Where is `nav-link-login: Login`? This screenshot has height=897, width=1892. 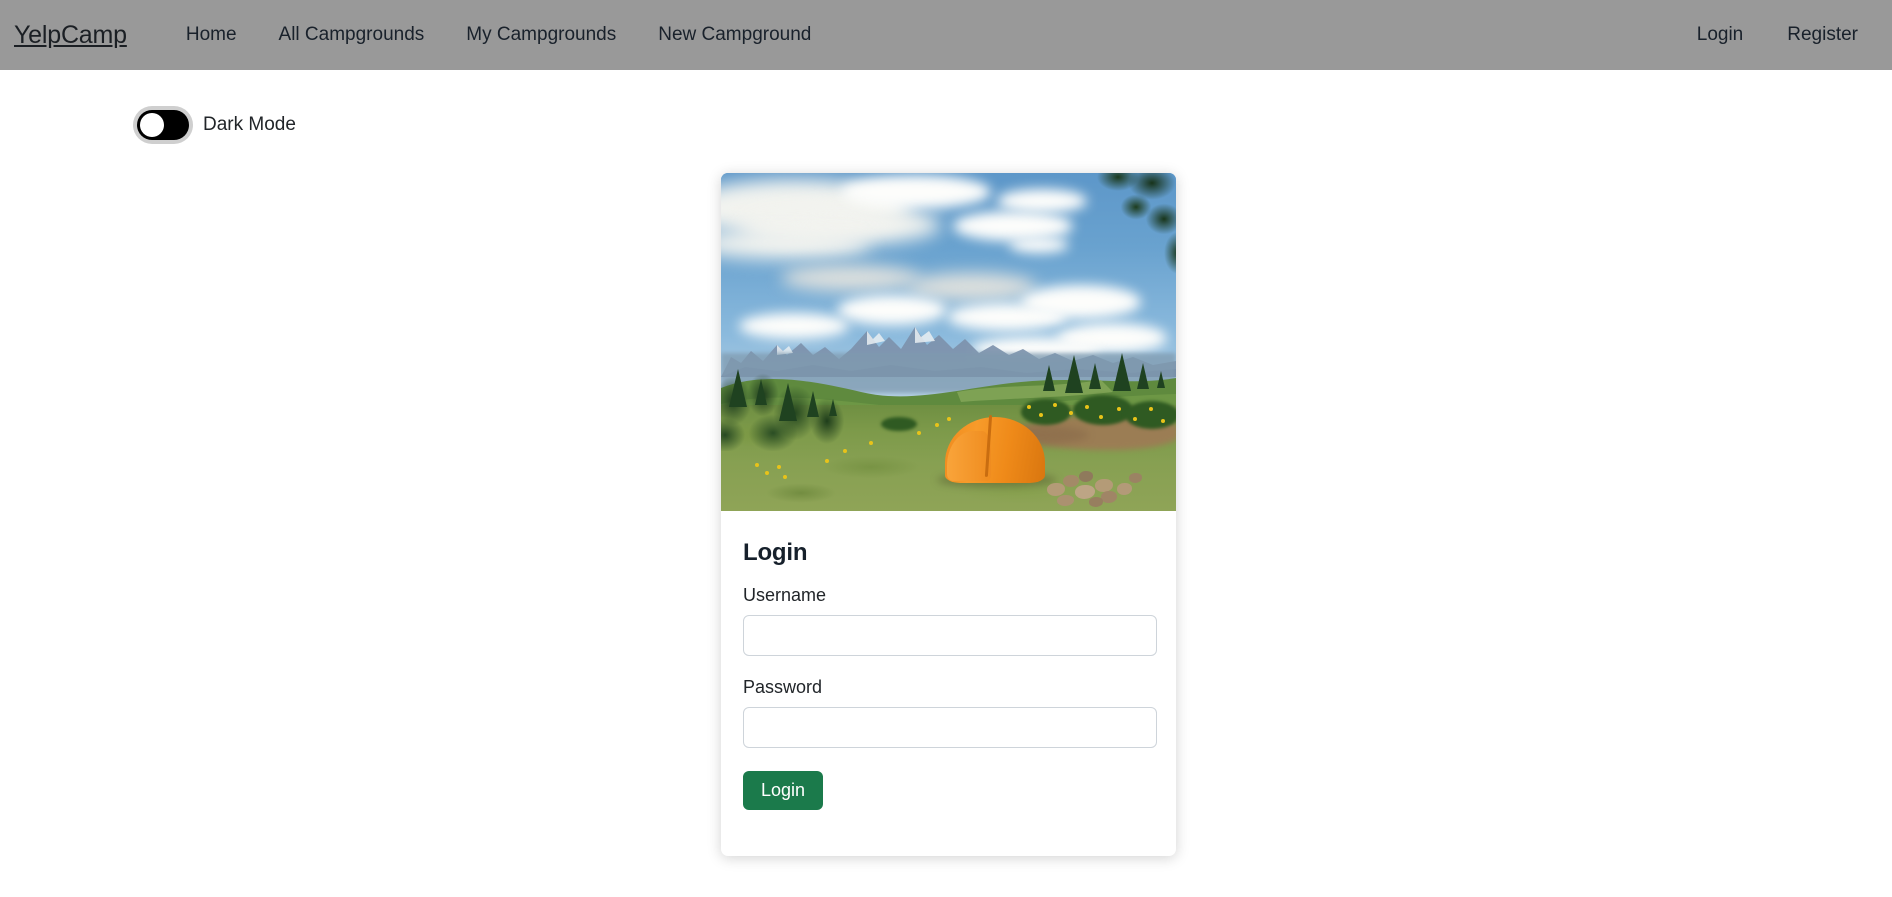
nav-link-login: Login is located at coordinates (1720, 35).